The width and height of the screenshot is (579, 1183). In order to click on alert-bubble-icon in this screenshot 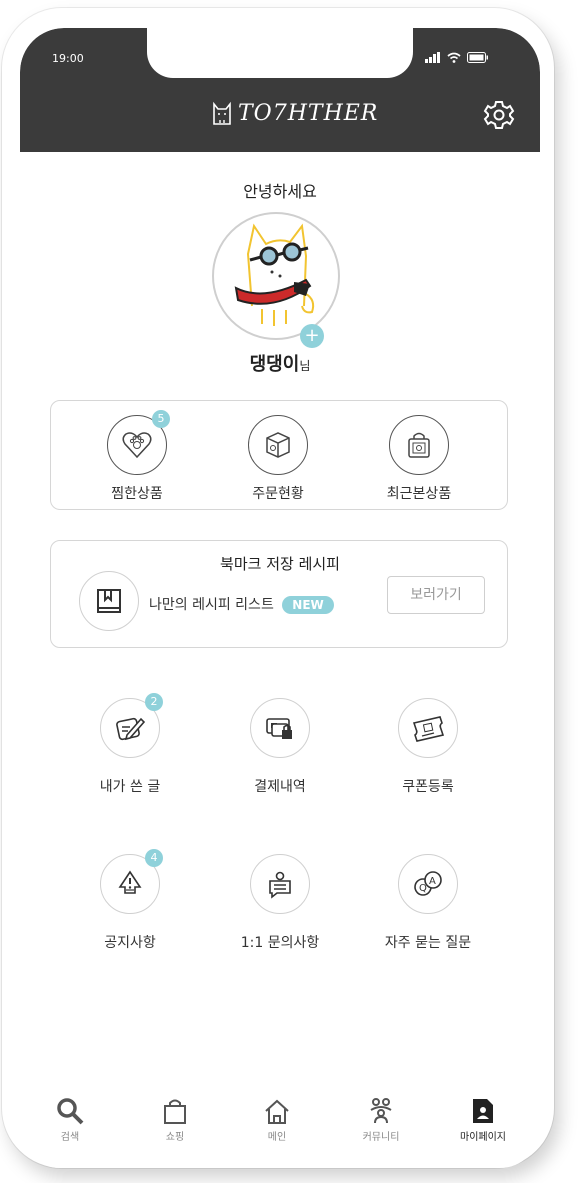, I will do `click(130, 882)`.